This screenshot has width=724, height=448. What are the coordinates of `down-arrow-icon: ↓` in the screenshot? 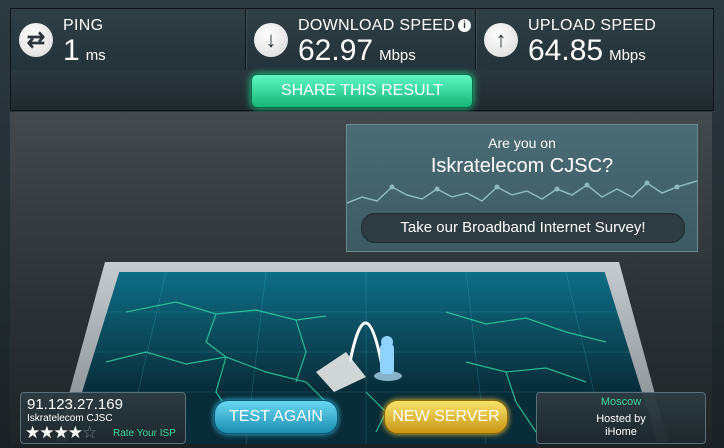 It's located at (271, 40).